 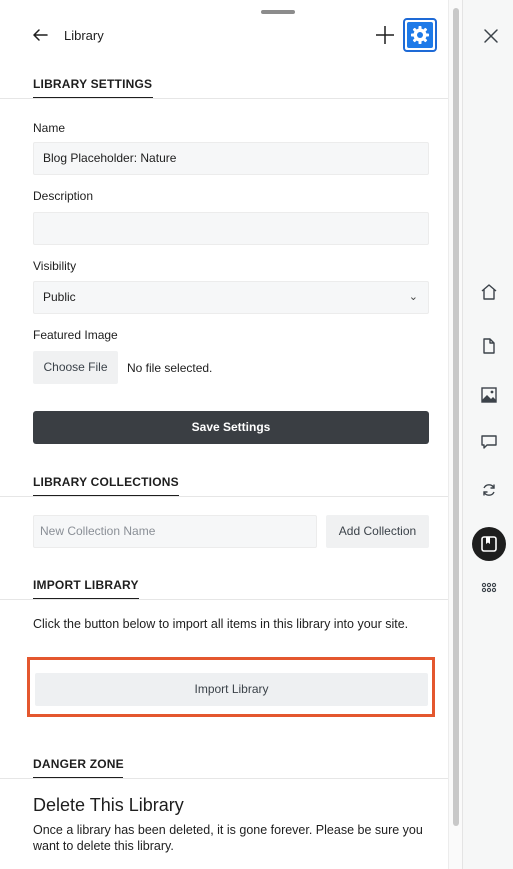 What do you see at coordinates (49, 128) in the screenshot?
I see `name-label: Name` at bounding box center [49, 128].